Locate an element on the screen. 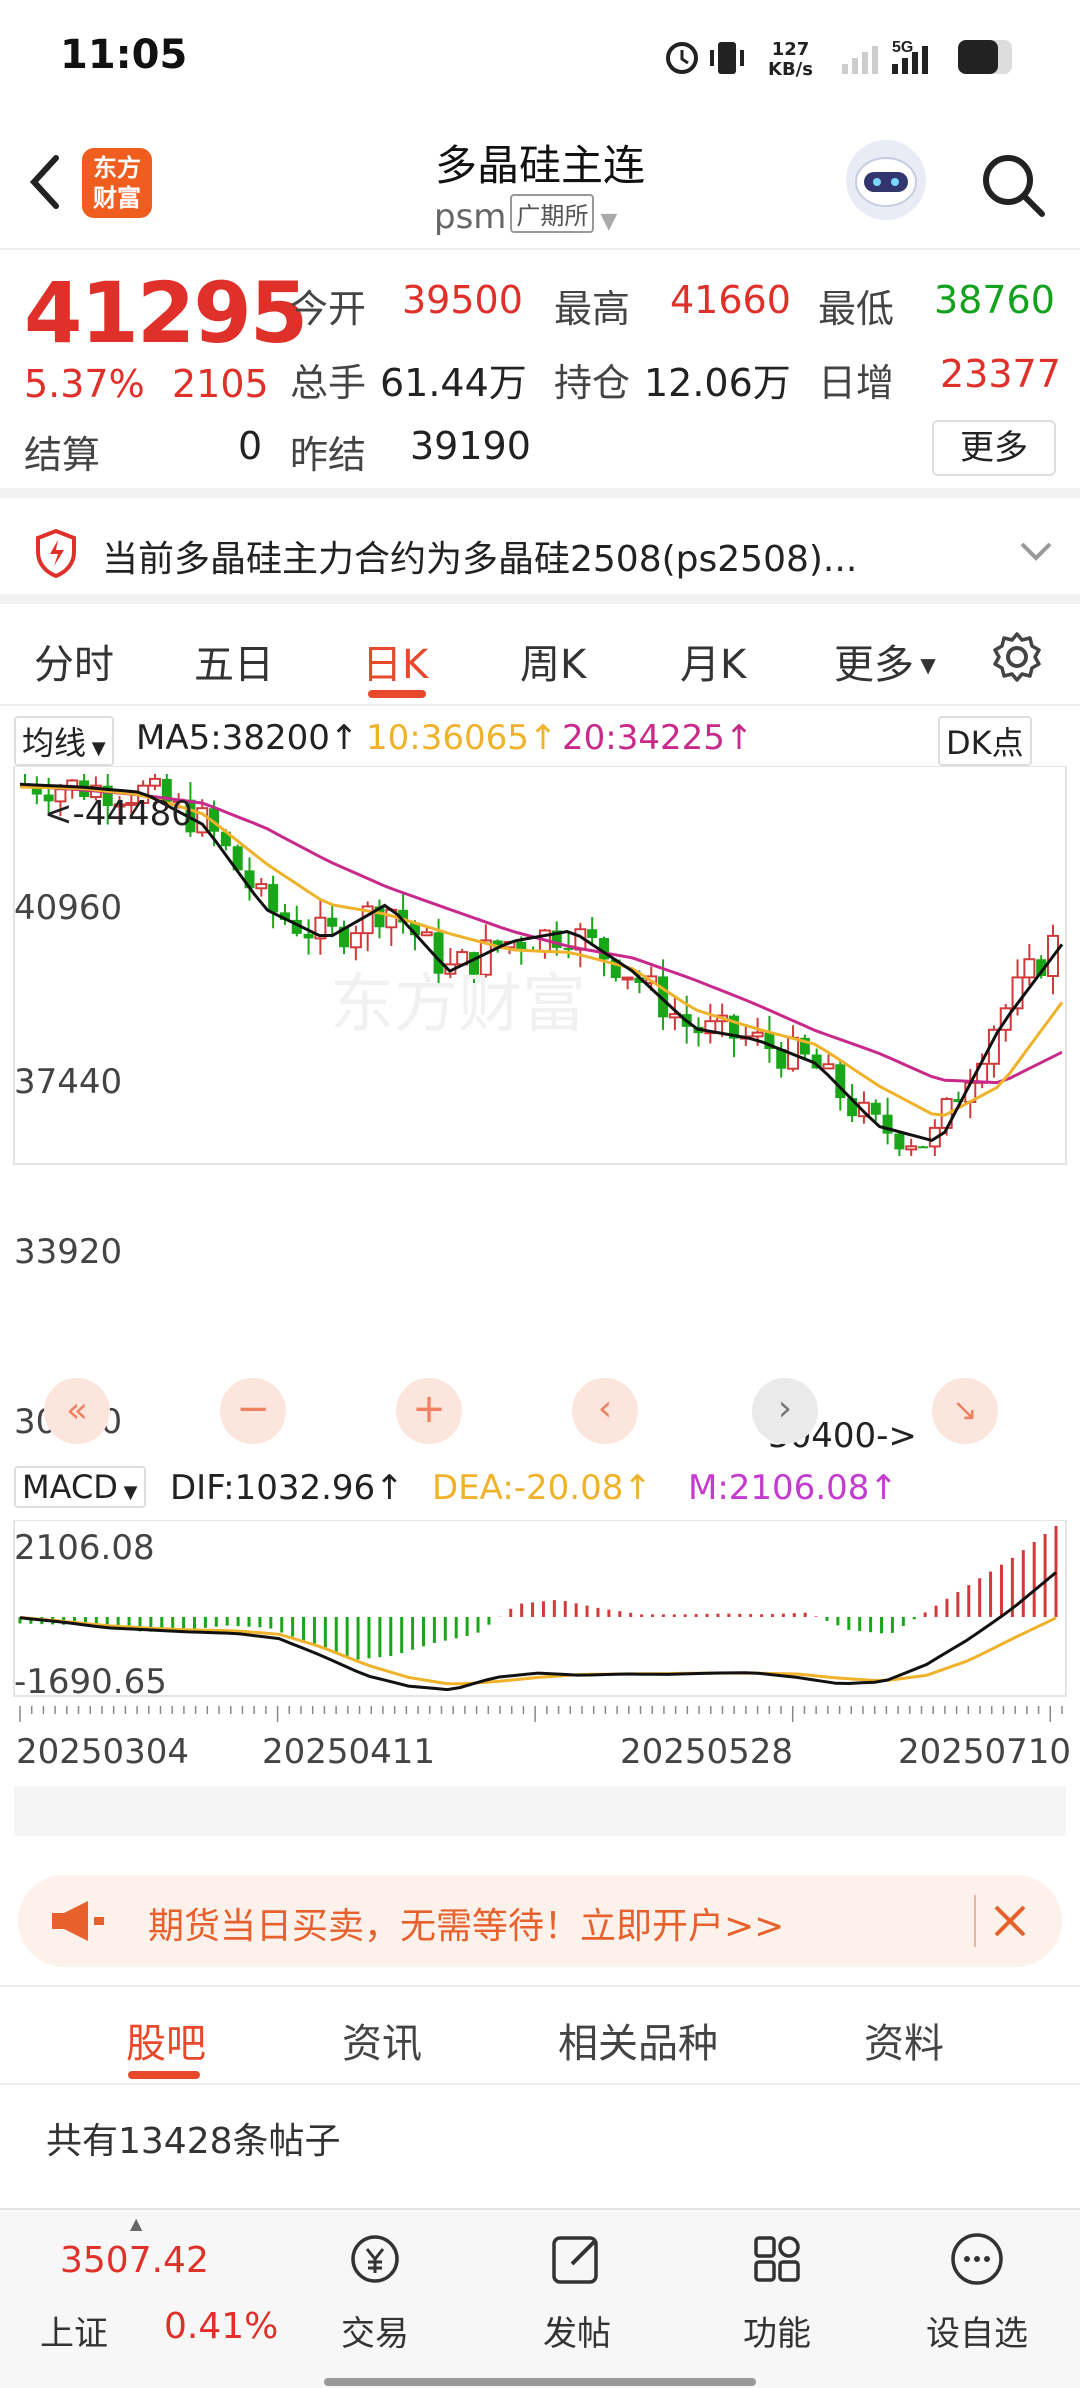 The image size is (1080, 2388). y-label: 37440 is located at coordinates (68, 1082).